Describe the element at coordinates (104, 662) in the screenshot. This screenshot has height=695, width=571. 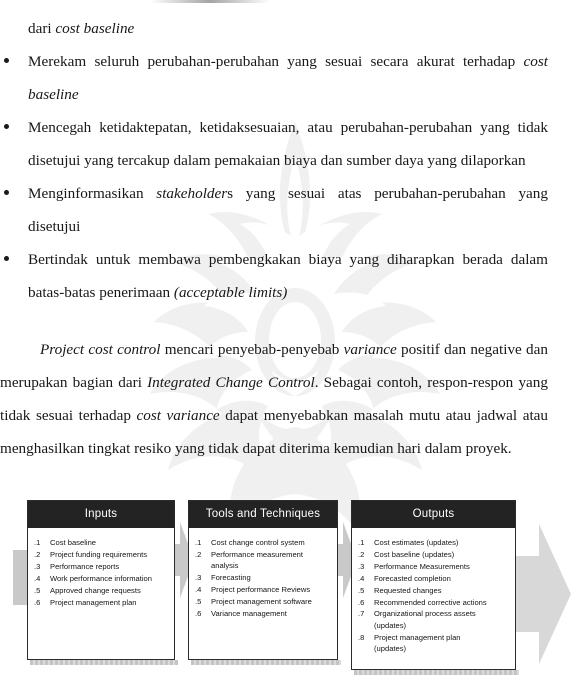
I see `inputs-box-shadow` at that location.